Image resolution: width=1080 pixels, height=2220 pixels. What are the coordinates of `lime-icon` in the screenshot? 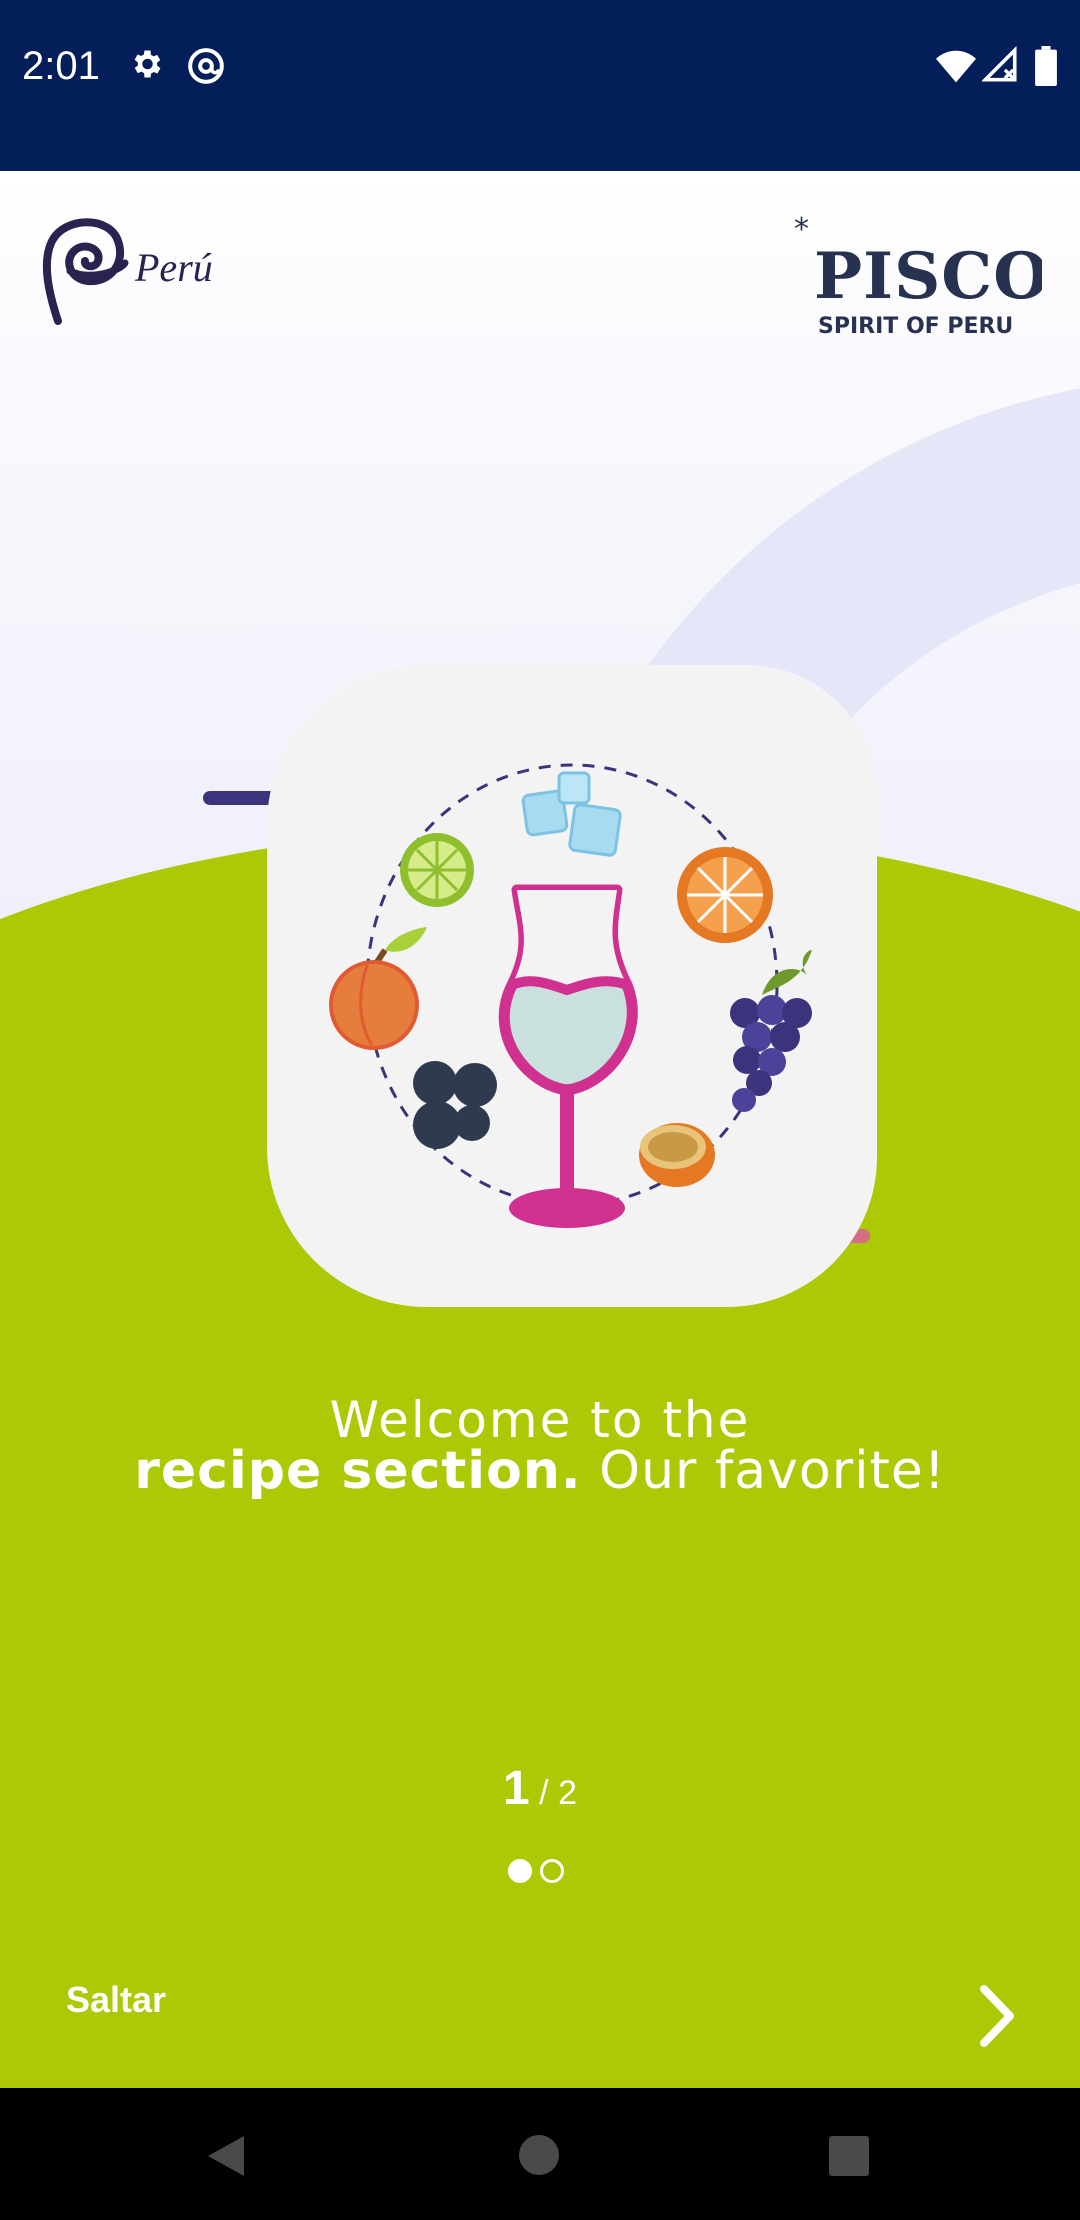 It's located at (437, 870).